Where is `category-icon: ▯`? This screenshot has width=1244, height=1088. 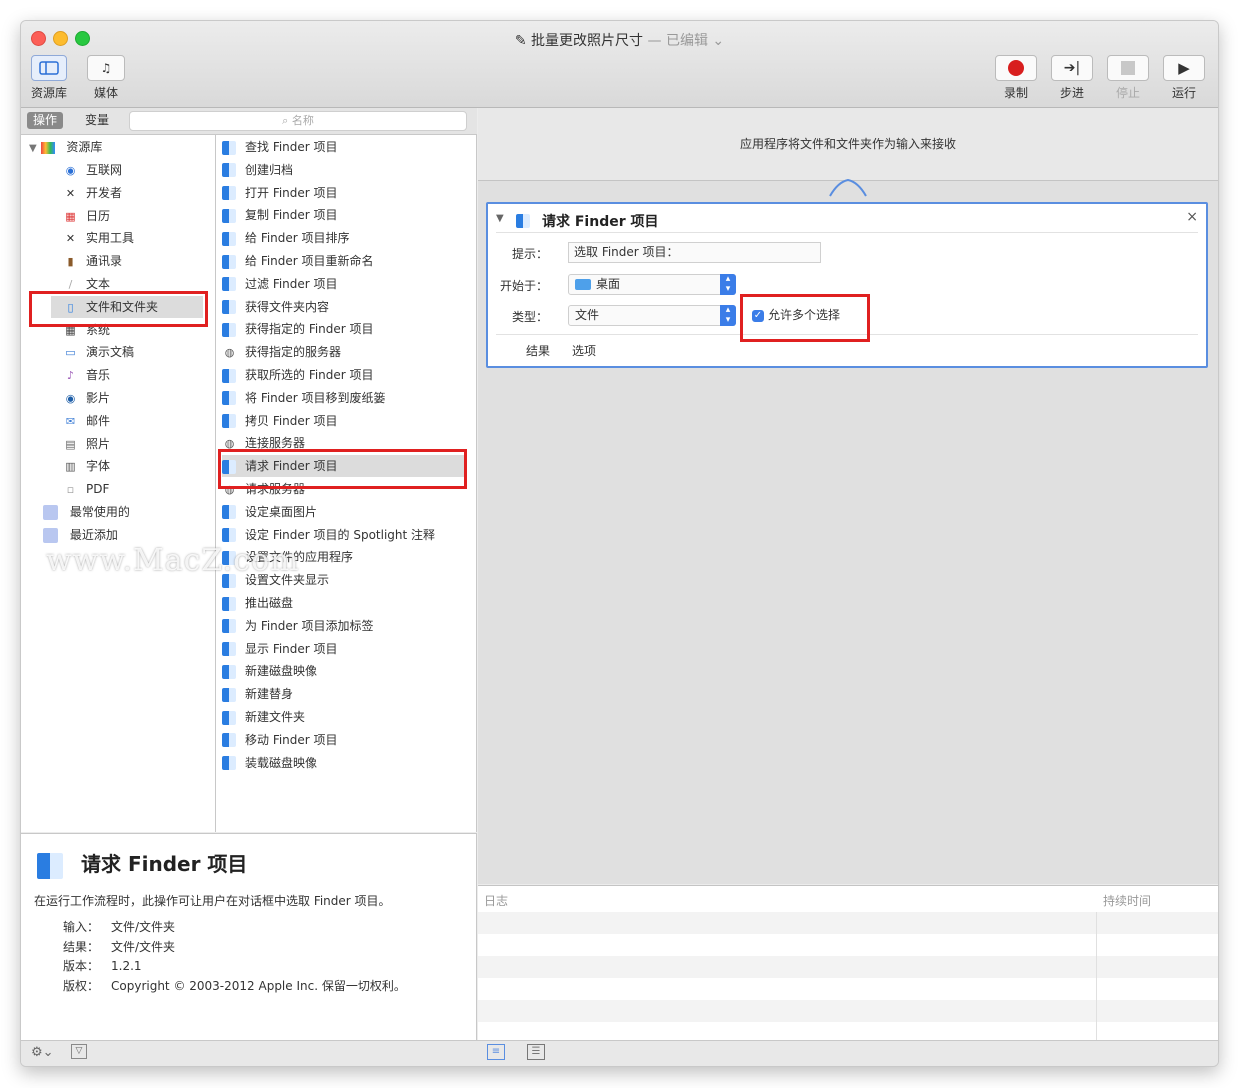
category-icon: ▯ is located at coordinates (70, 307).